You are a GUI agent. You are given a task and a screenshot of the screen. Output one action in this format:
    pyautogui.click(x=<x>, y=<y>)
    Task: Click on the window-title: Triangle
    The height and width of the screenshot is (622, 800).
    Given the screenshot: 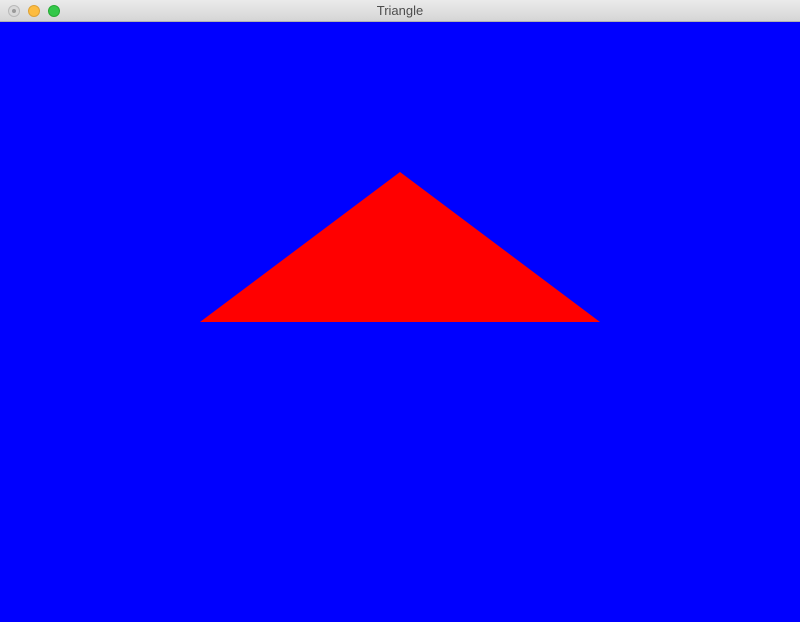 What is the action you would take?
    pyautogui.click(x=400, y=10)
    